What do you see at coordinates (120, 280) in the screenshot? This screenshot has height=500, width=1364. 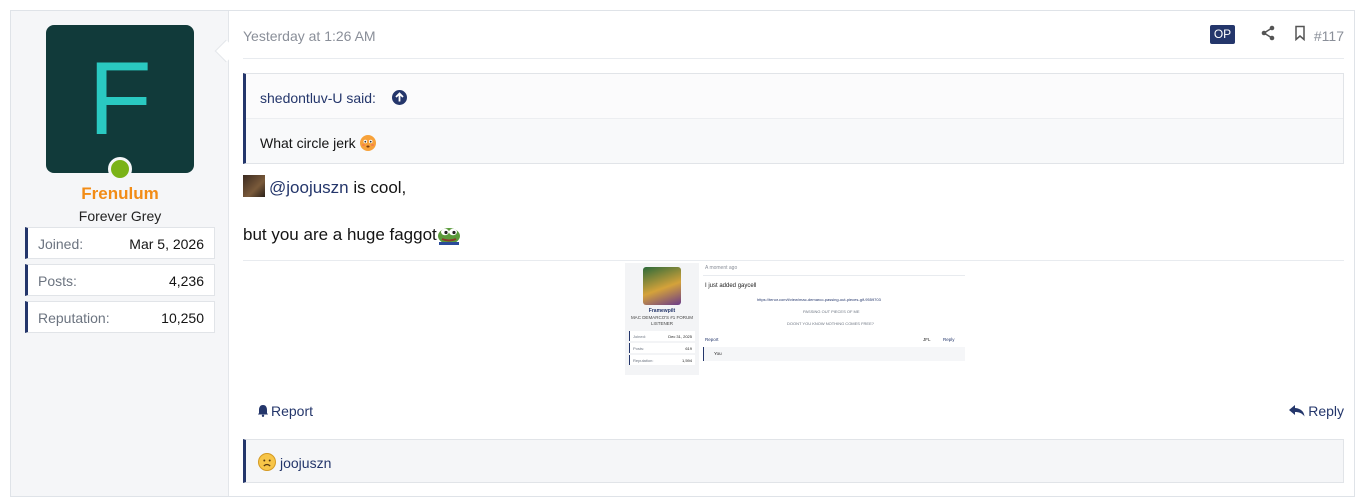 I see `stat-posts: Posts: 4,236` at bounding box center [120, 280].